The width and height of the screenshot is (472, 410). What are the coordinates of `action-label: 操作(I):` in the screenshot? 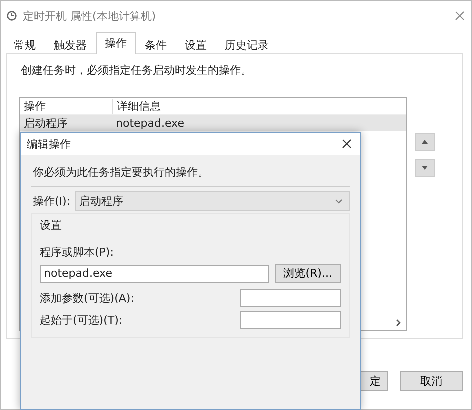 It's located at (52, 201).